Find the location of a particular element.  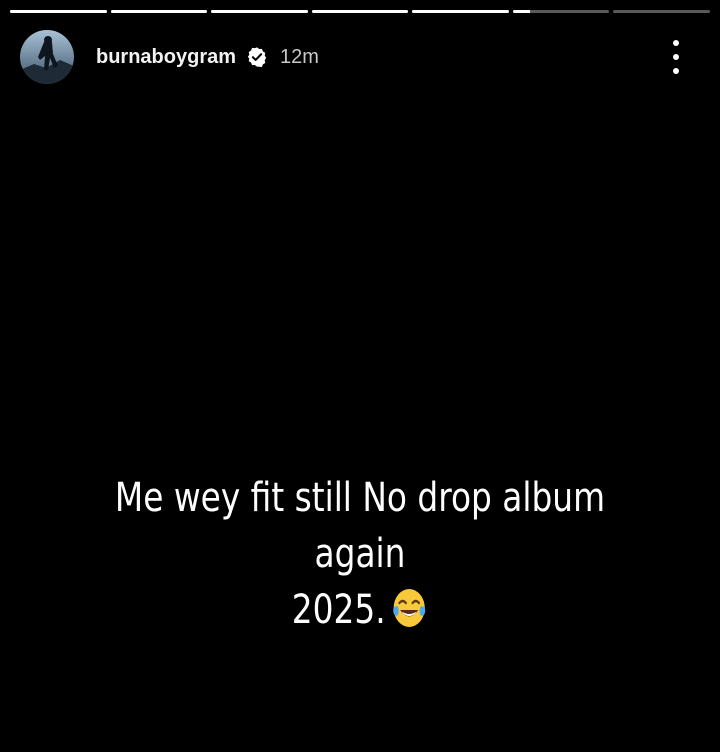

story-progress-bar is located at coordinates (360, 11).